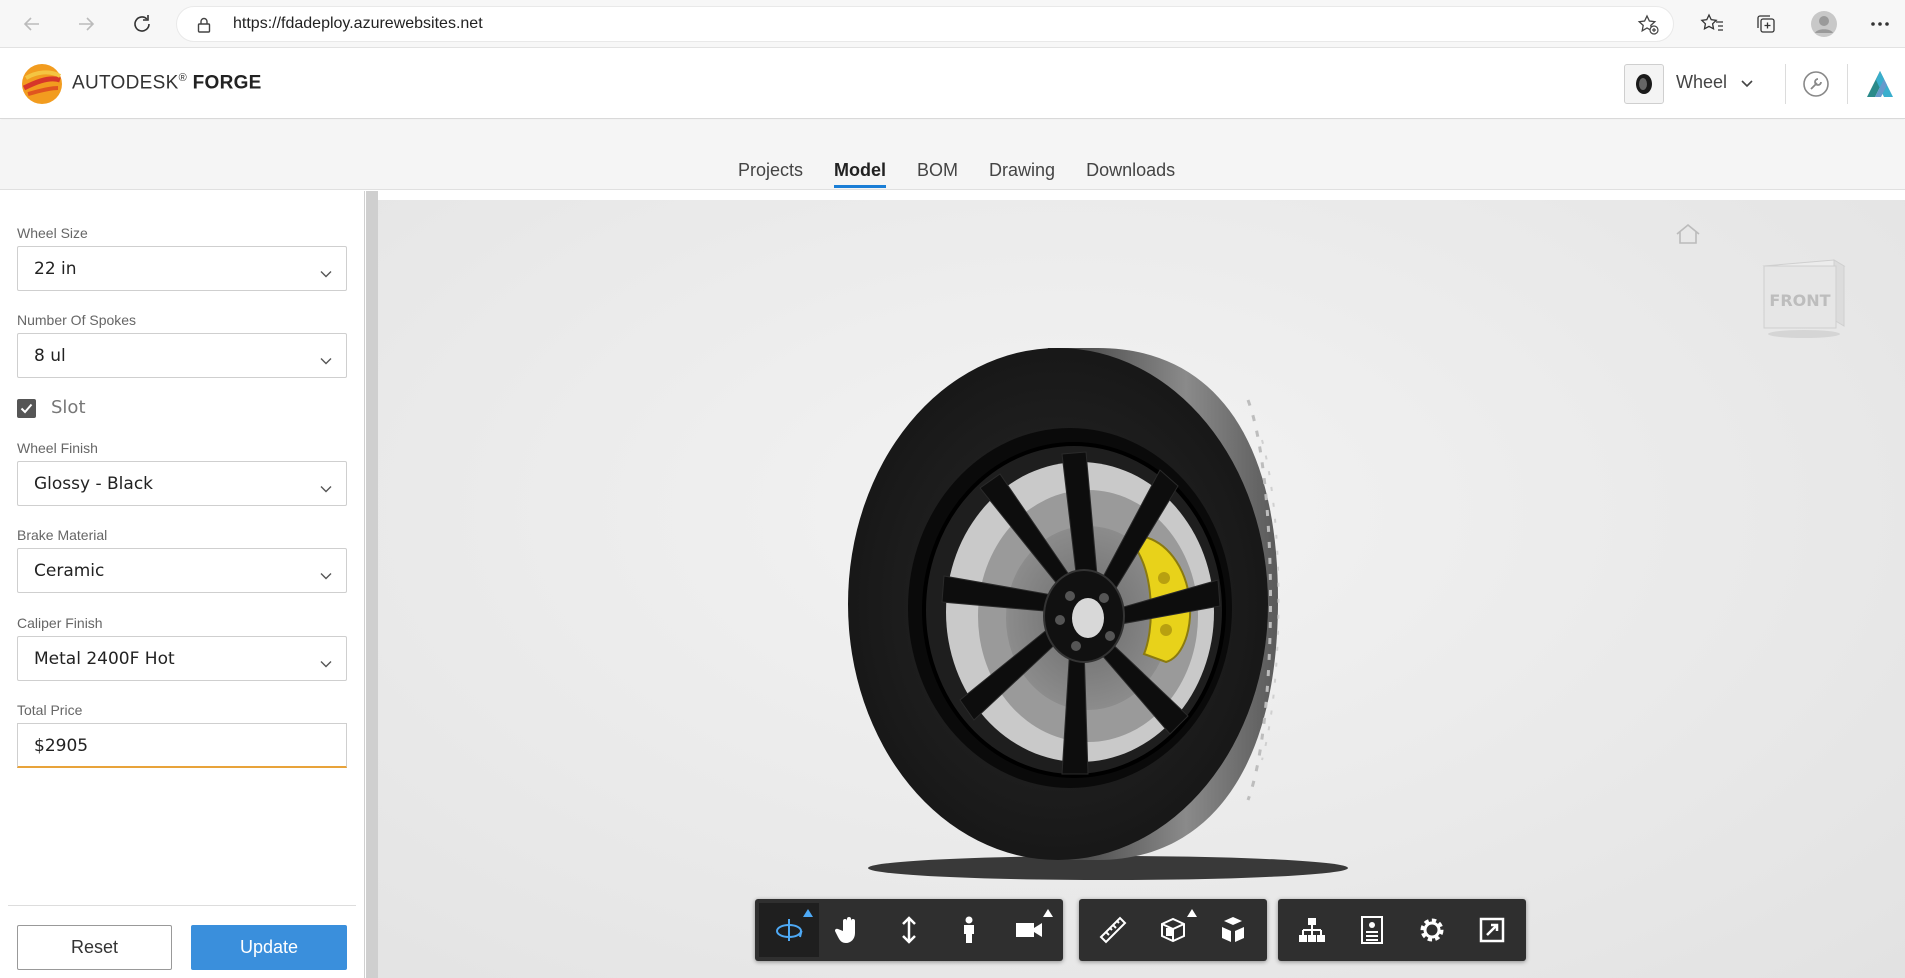  What do you see at coordinates (69, 571) in the screenshot?
I see `brake-material-value: Ceramic` at bounding box center [69, 571].